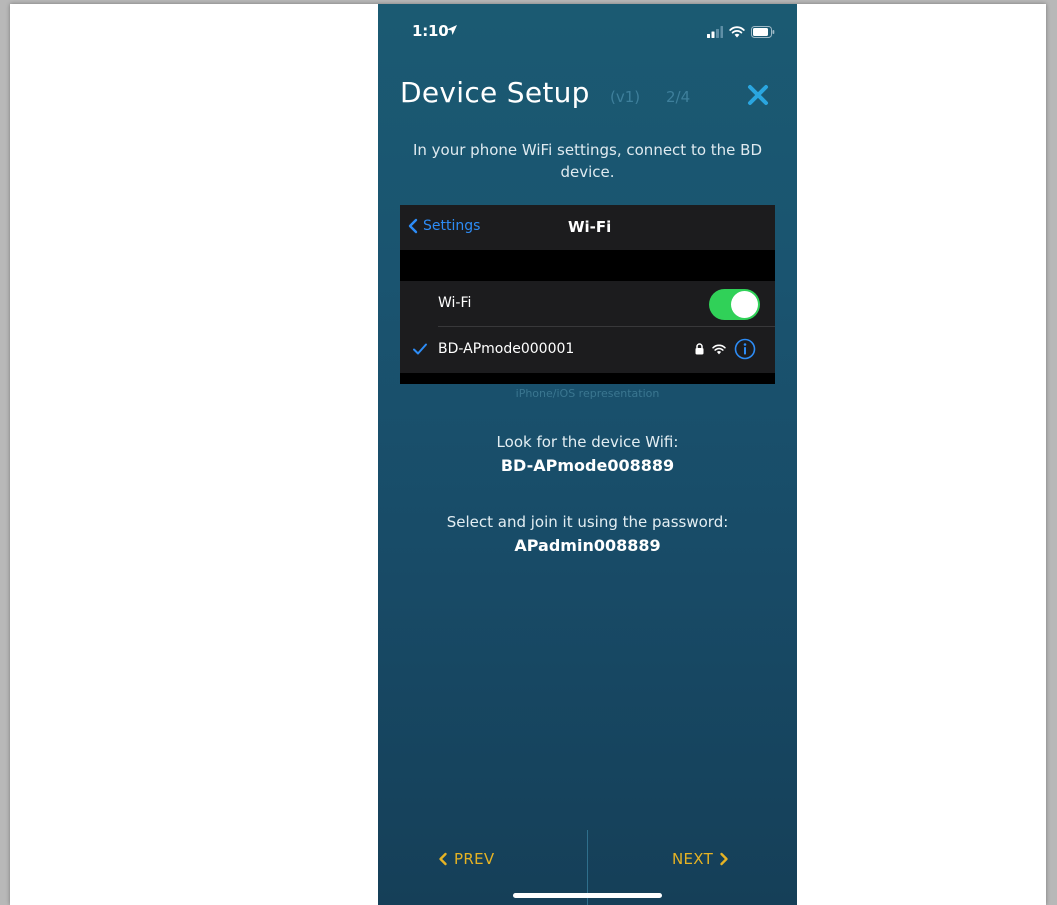 This screenshot has width=1057, height=905. Describe the element at coordinates (587, 442) in the screenshot. I see `device-wifi-label: Look for the device Wifi:` at that location.